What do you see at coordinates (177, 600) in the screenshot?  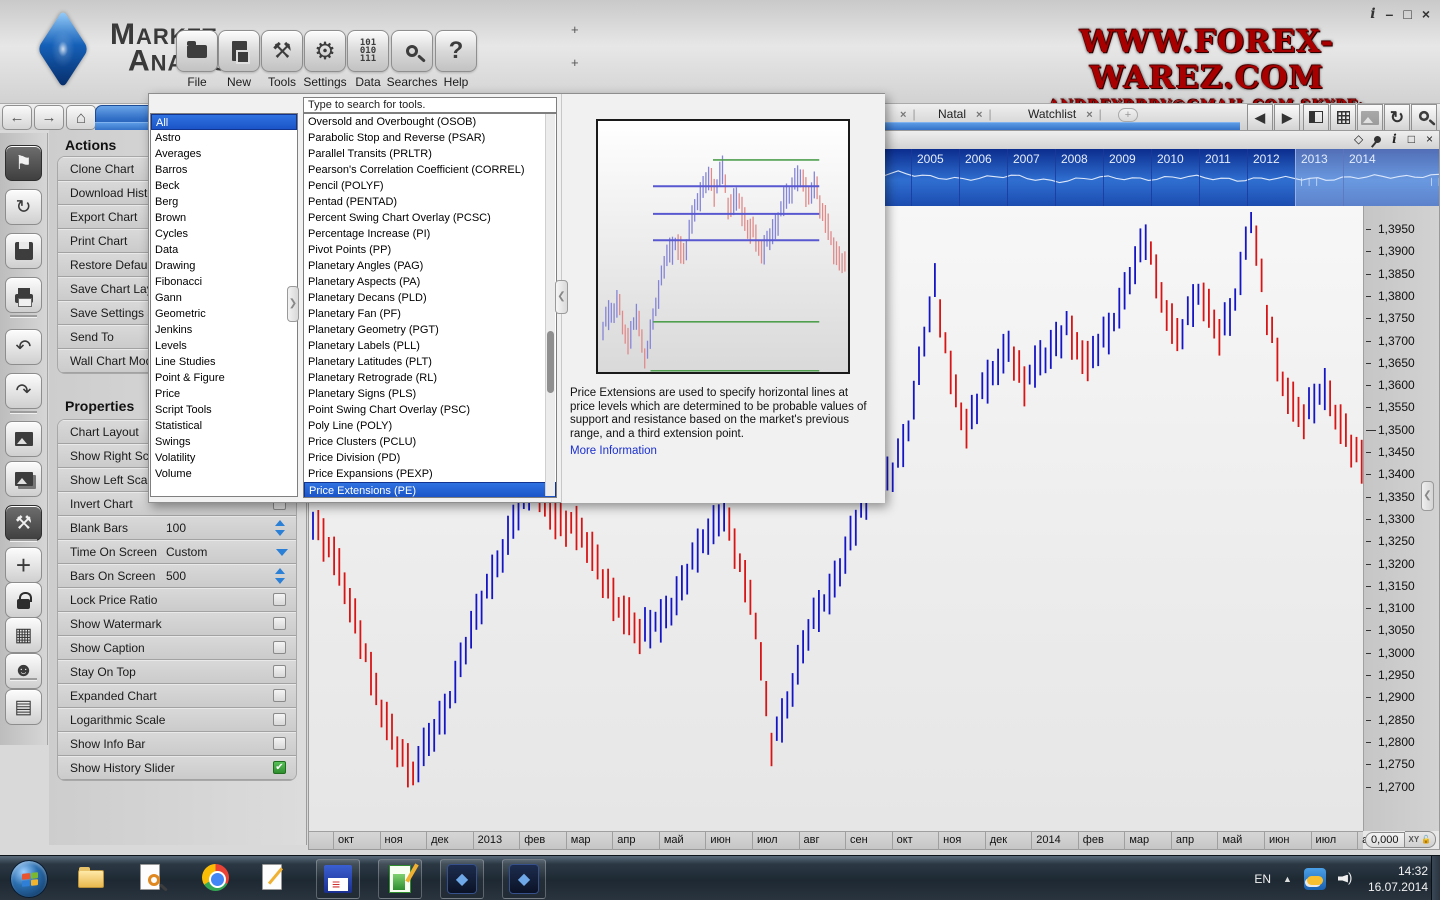 I see `property-row: Lock Price Ratio` at bounding box center [177, 600].